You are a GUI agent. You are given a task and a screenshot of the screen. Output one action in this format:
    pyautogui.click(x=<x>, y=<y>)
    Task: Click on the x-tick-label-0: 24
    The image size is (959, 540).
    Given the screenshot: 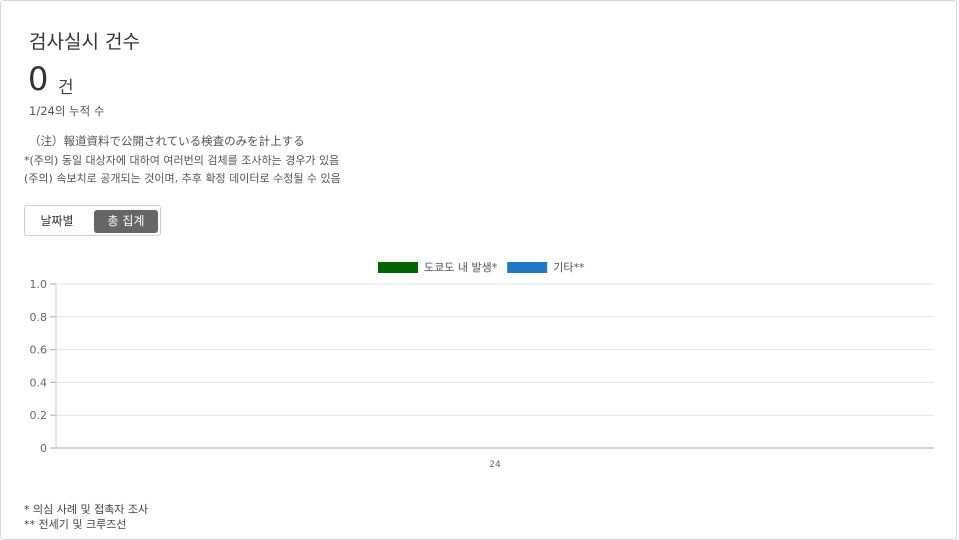 What is the action you would take?
    pyautogui.click(x=495, y=465)
    